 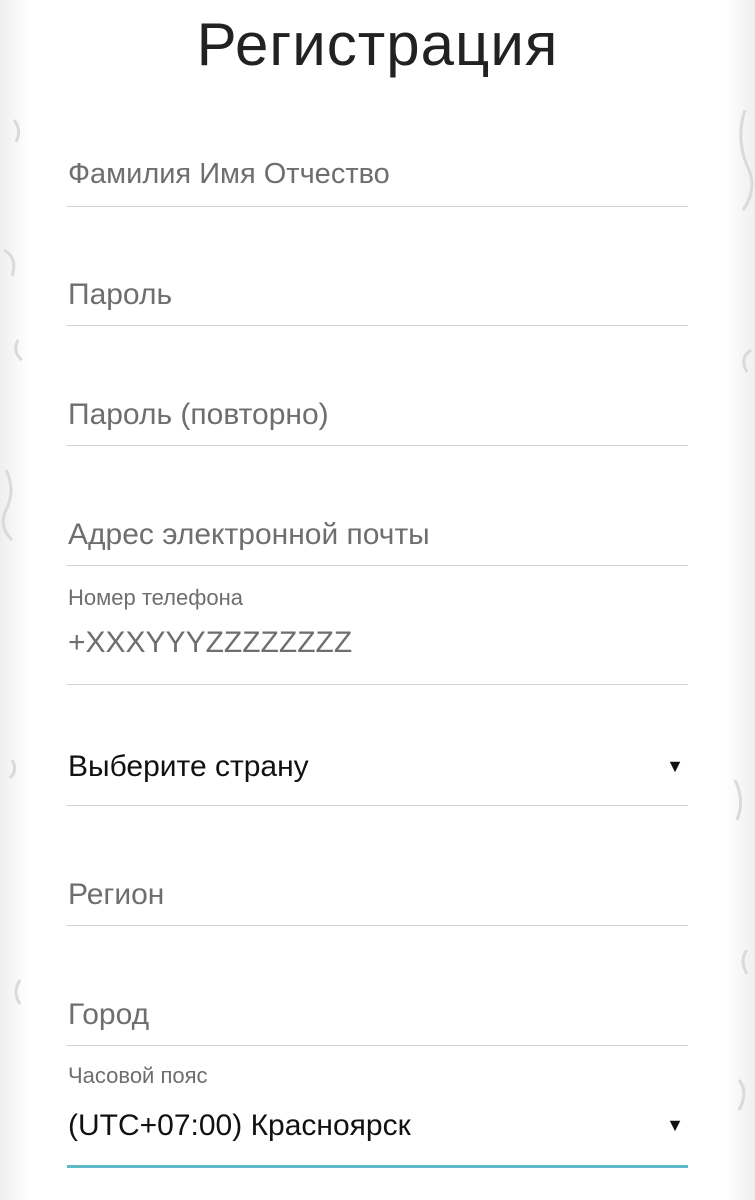 I want to click on phone-value: +XXXYYYZZZZZZZZ, so click(x=210, y=642).